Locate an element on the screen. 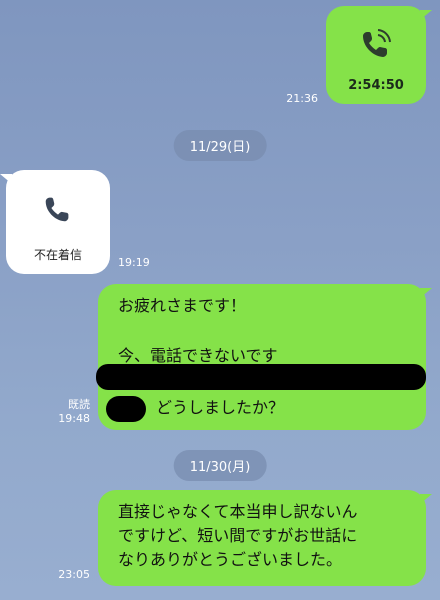 The height and width of the screenshot is (600, 440). call-duration: 2:54:50 is located at coordinates (376, 85).